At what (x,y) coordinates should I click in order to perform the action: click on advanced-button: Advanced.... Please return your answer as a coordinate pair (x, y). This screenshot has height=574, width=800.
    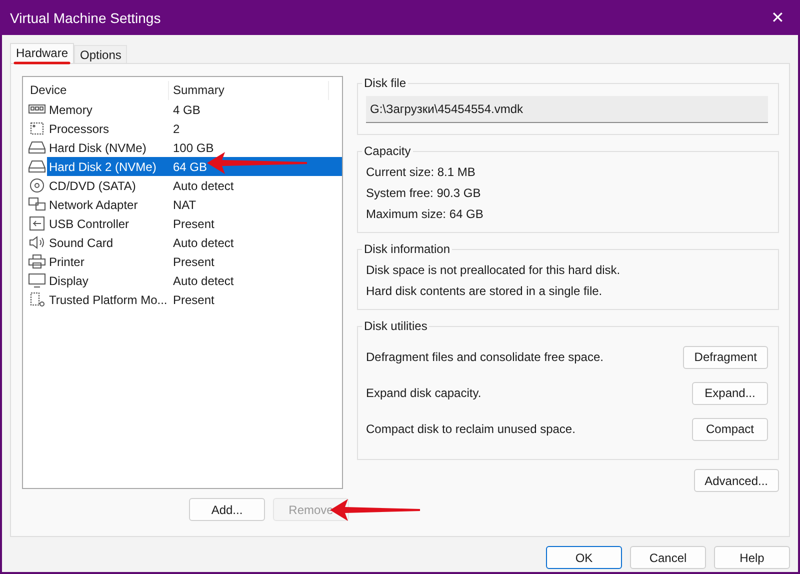
    Looking at the image, I should click on (736, 480).